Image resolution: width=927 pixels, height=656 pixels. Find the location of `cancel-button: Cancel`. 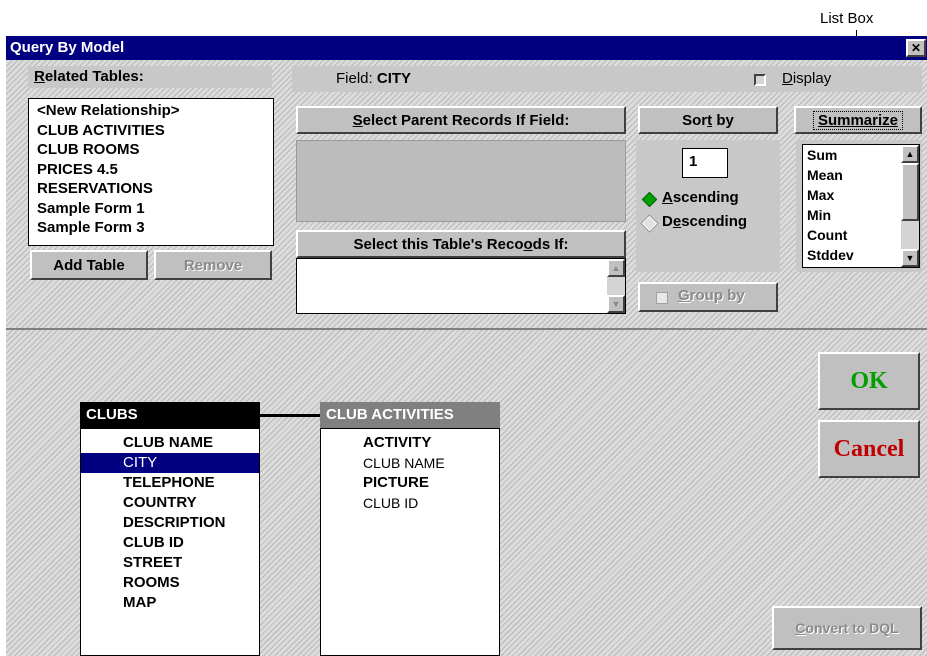

cancel-button: Cancel is located at coordinates (869, 449).